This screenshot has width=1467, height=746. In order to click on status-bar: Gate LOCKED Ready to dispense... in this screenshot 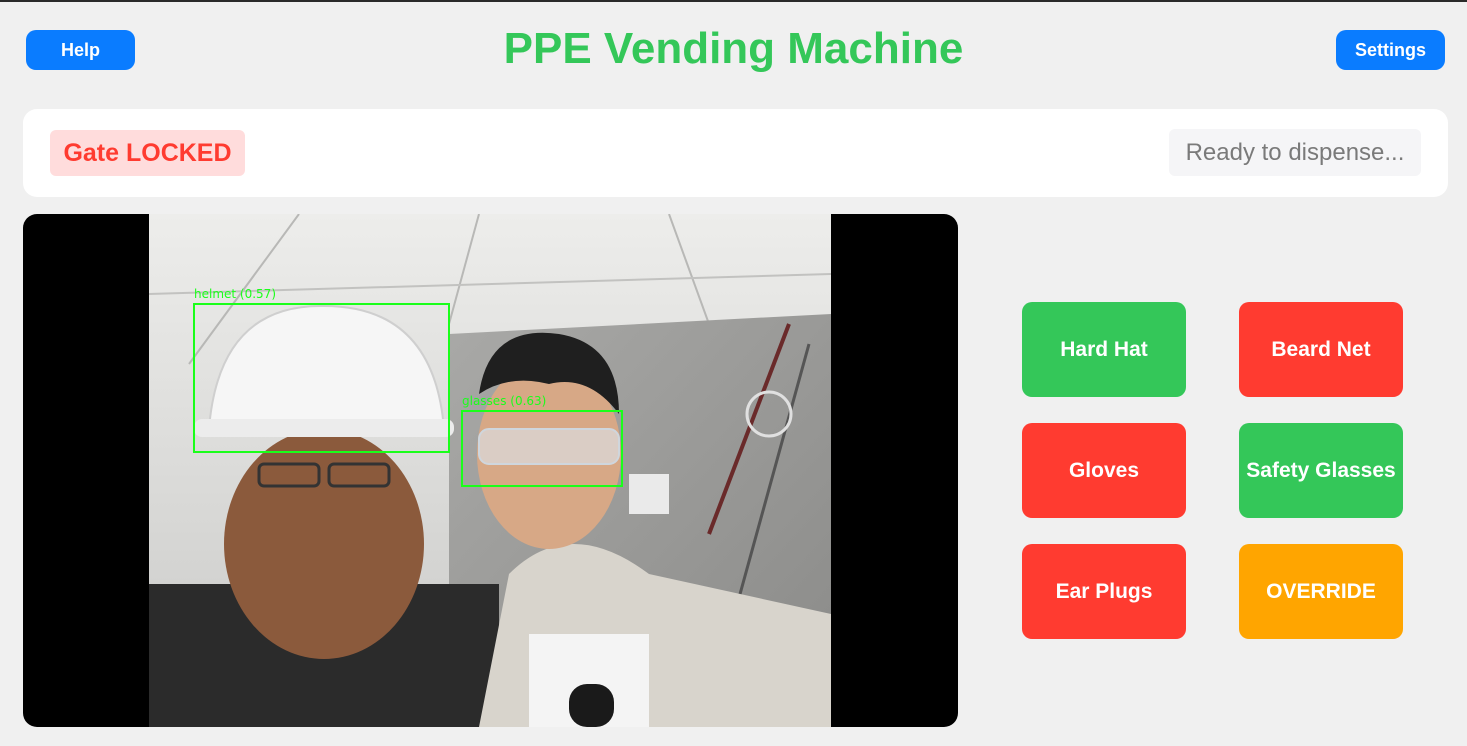, I will do `click(735, 153)`.